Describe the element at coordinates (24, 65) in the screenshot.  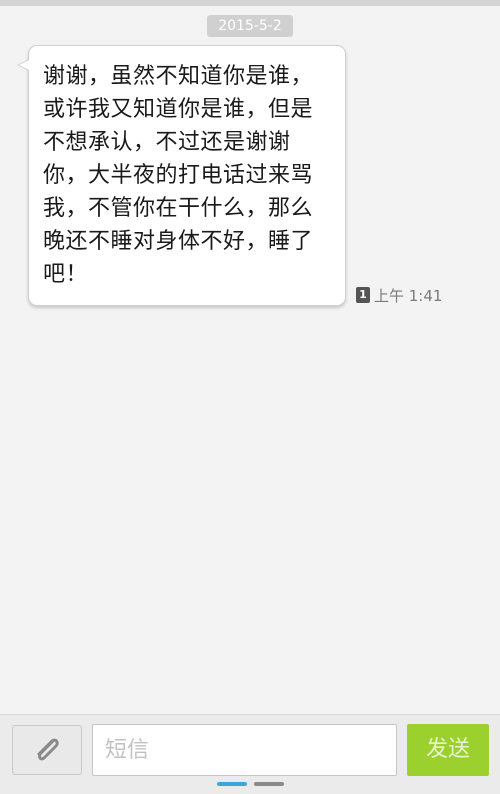
I see `bubble-tail-fill` at that location.